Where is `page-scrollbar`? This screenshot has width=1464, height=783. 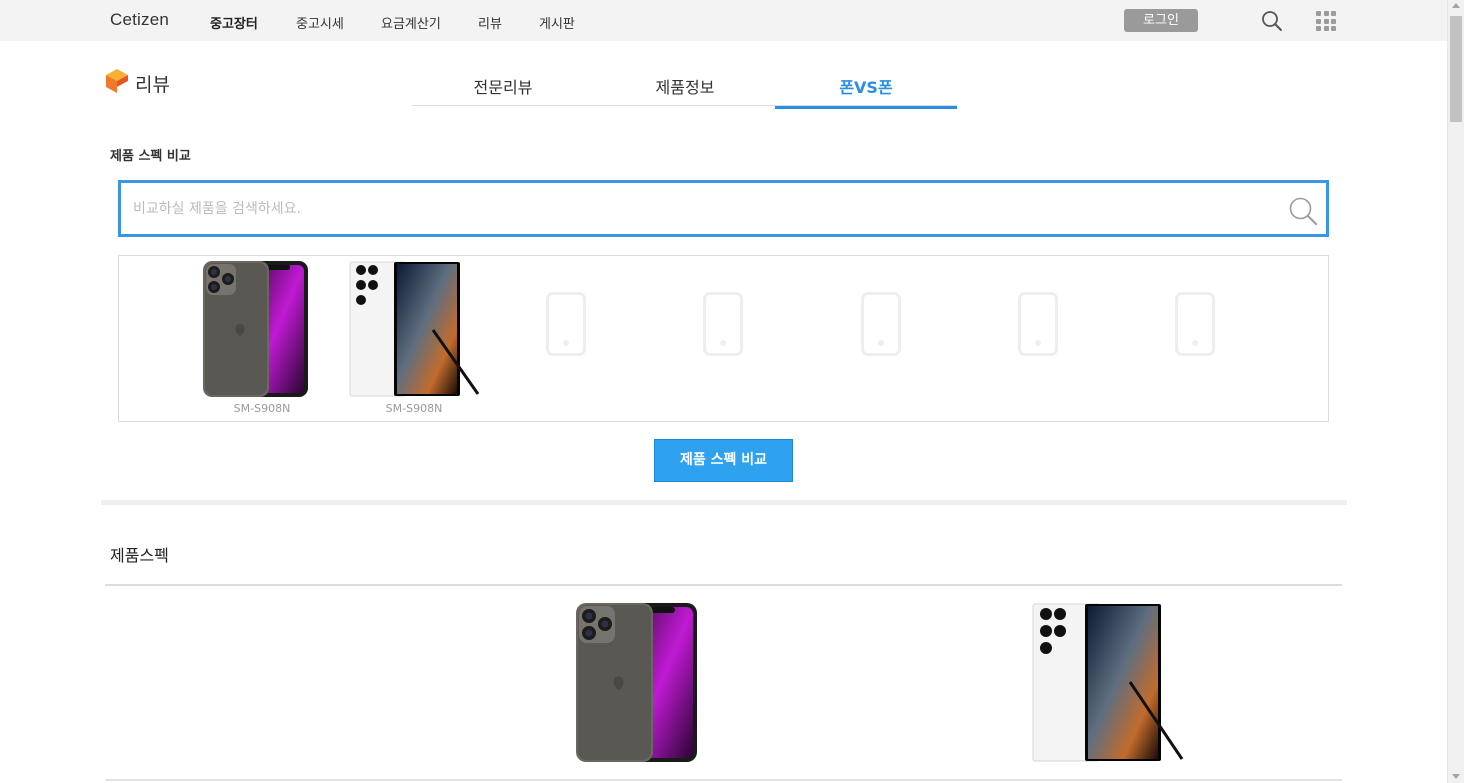 page-scrollbar is located at coordinates (1455, 391).